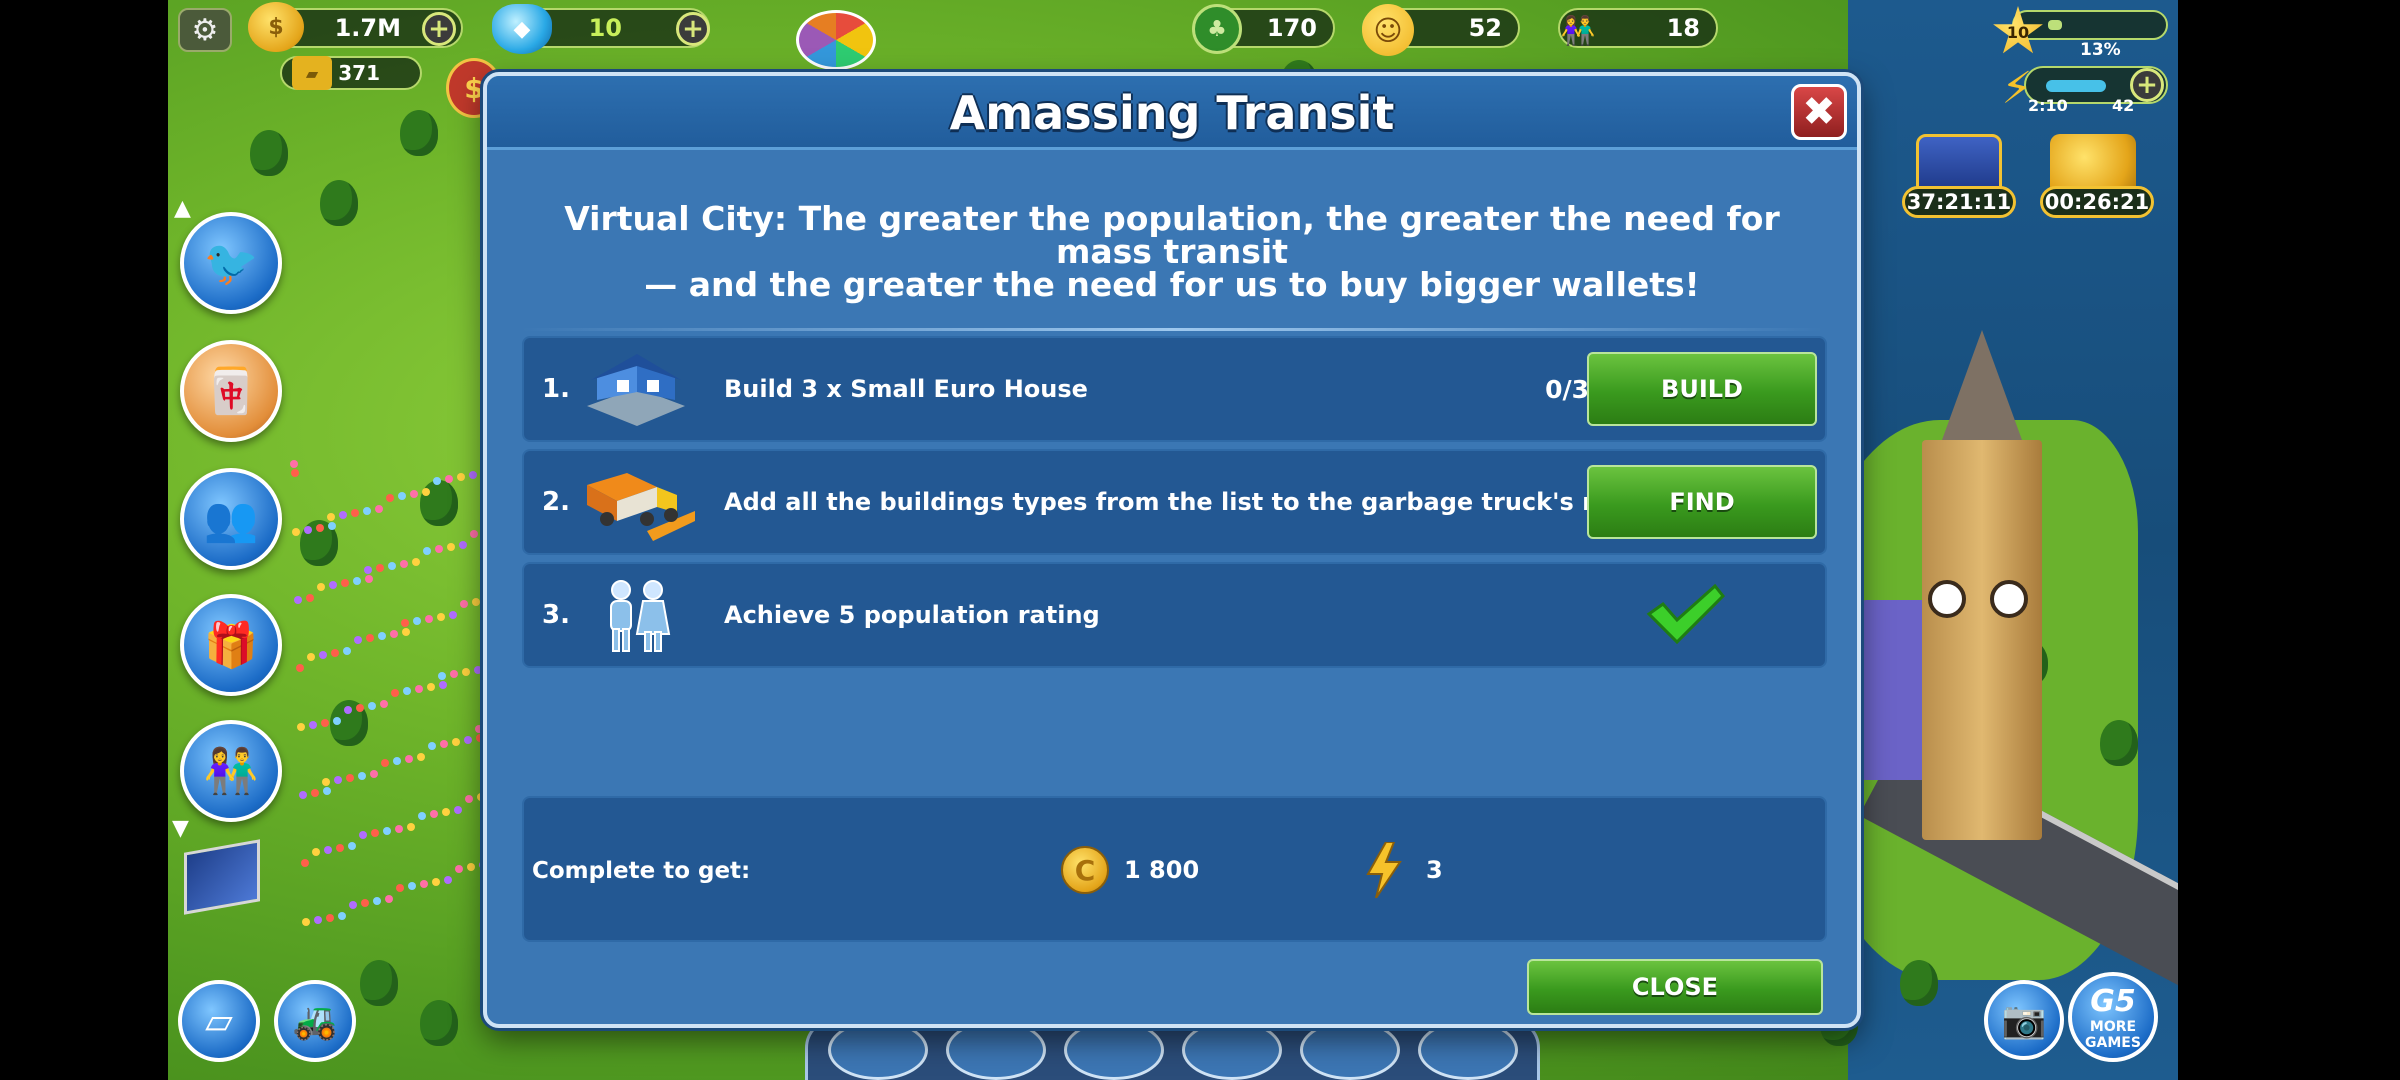 The height and width of the screenshot is (1080, 2400). What do you see at coordinates (1982, 385) in the screenshot?
I see `tower-spire` at bounding box center [1982, 385].